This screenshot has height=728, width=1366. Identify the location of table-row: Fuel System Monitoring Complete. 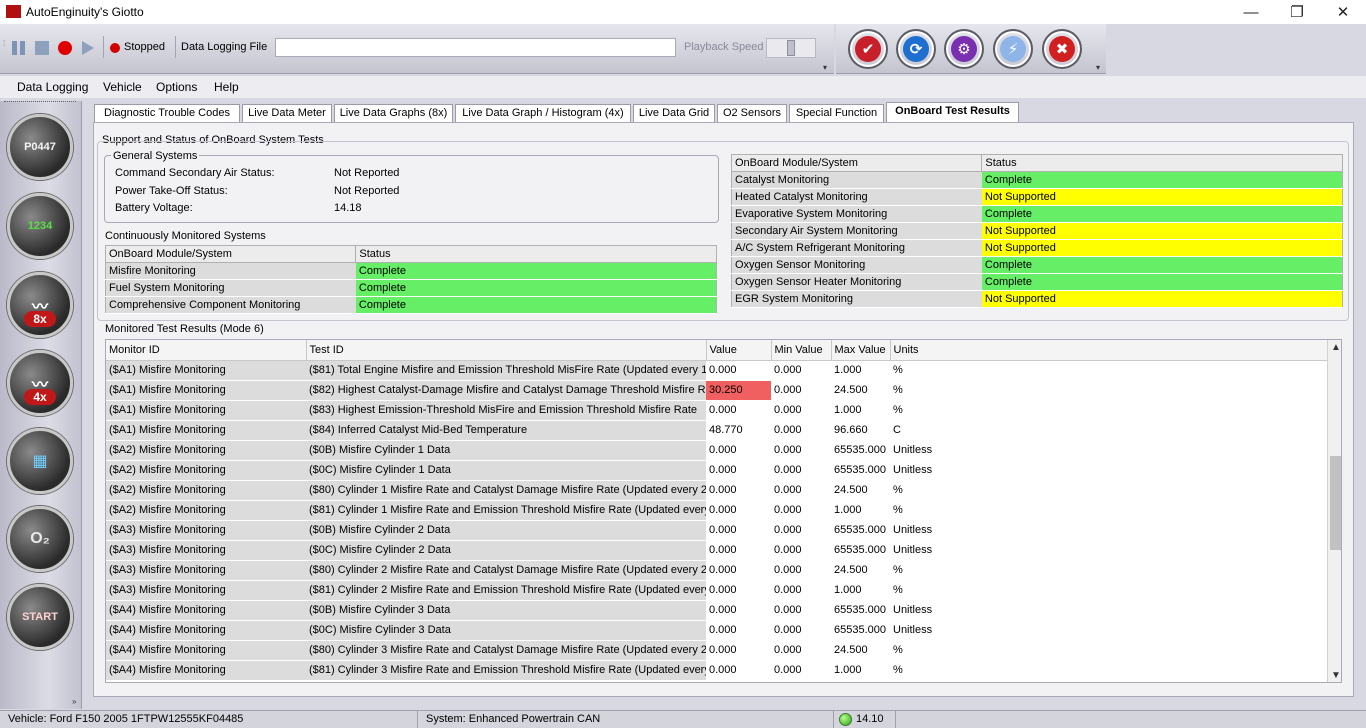
(411, 288).